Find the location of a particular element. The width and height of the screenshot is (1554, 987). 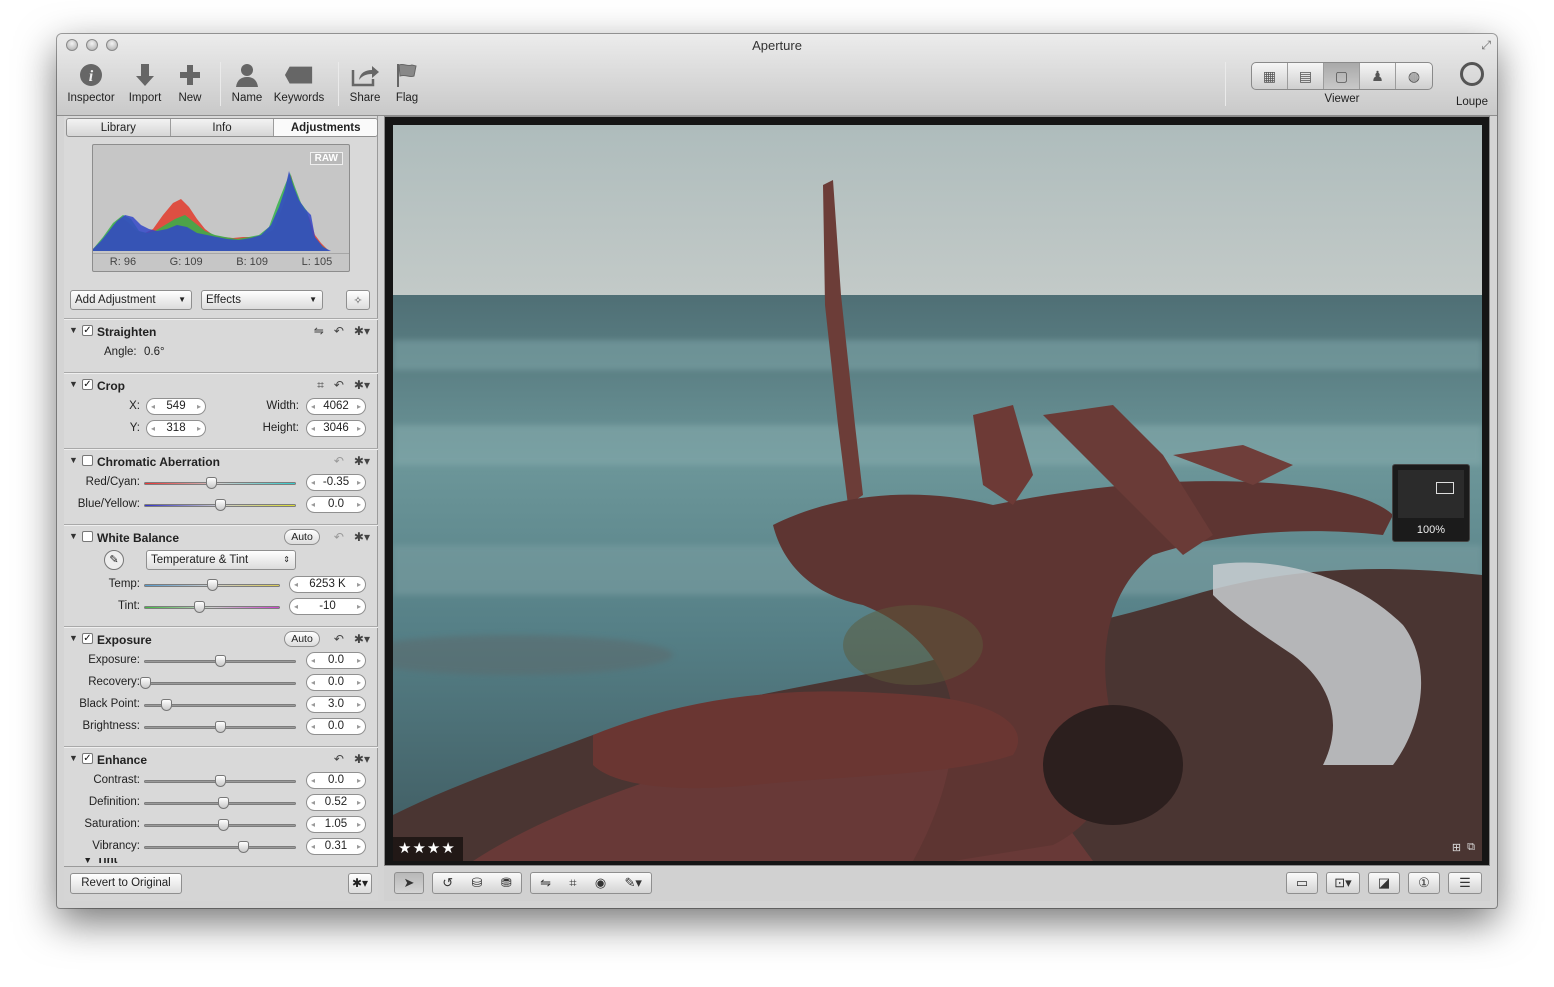

star-rating: ★★★★ is located at coordinates (428, 849).